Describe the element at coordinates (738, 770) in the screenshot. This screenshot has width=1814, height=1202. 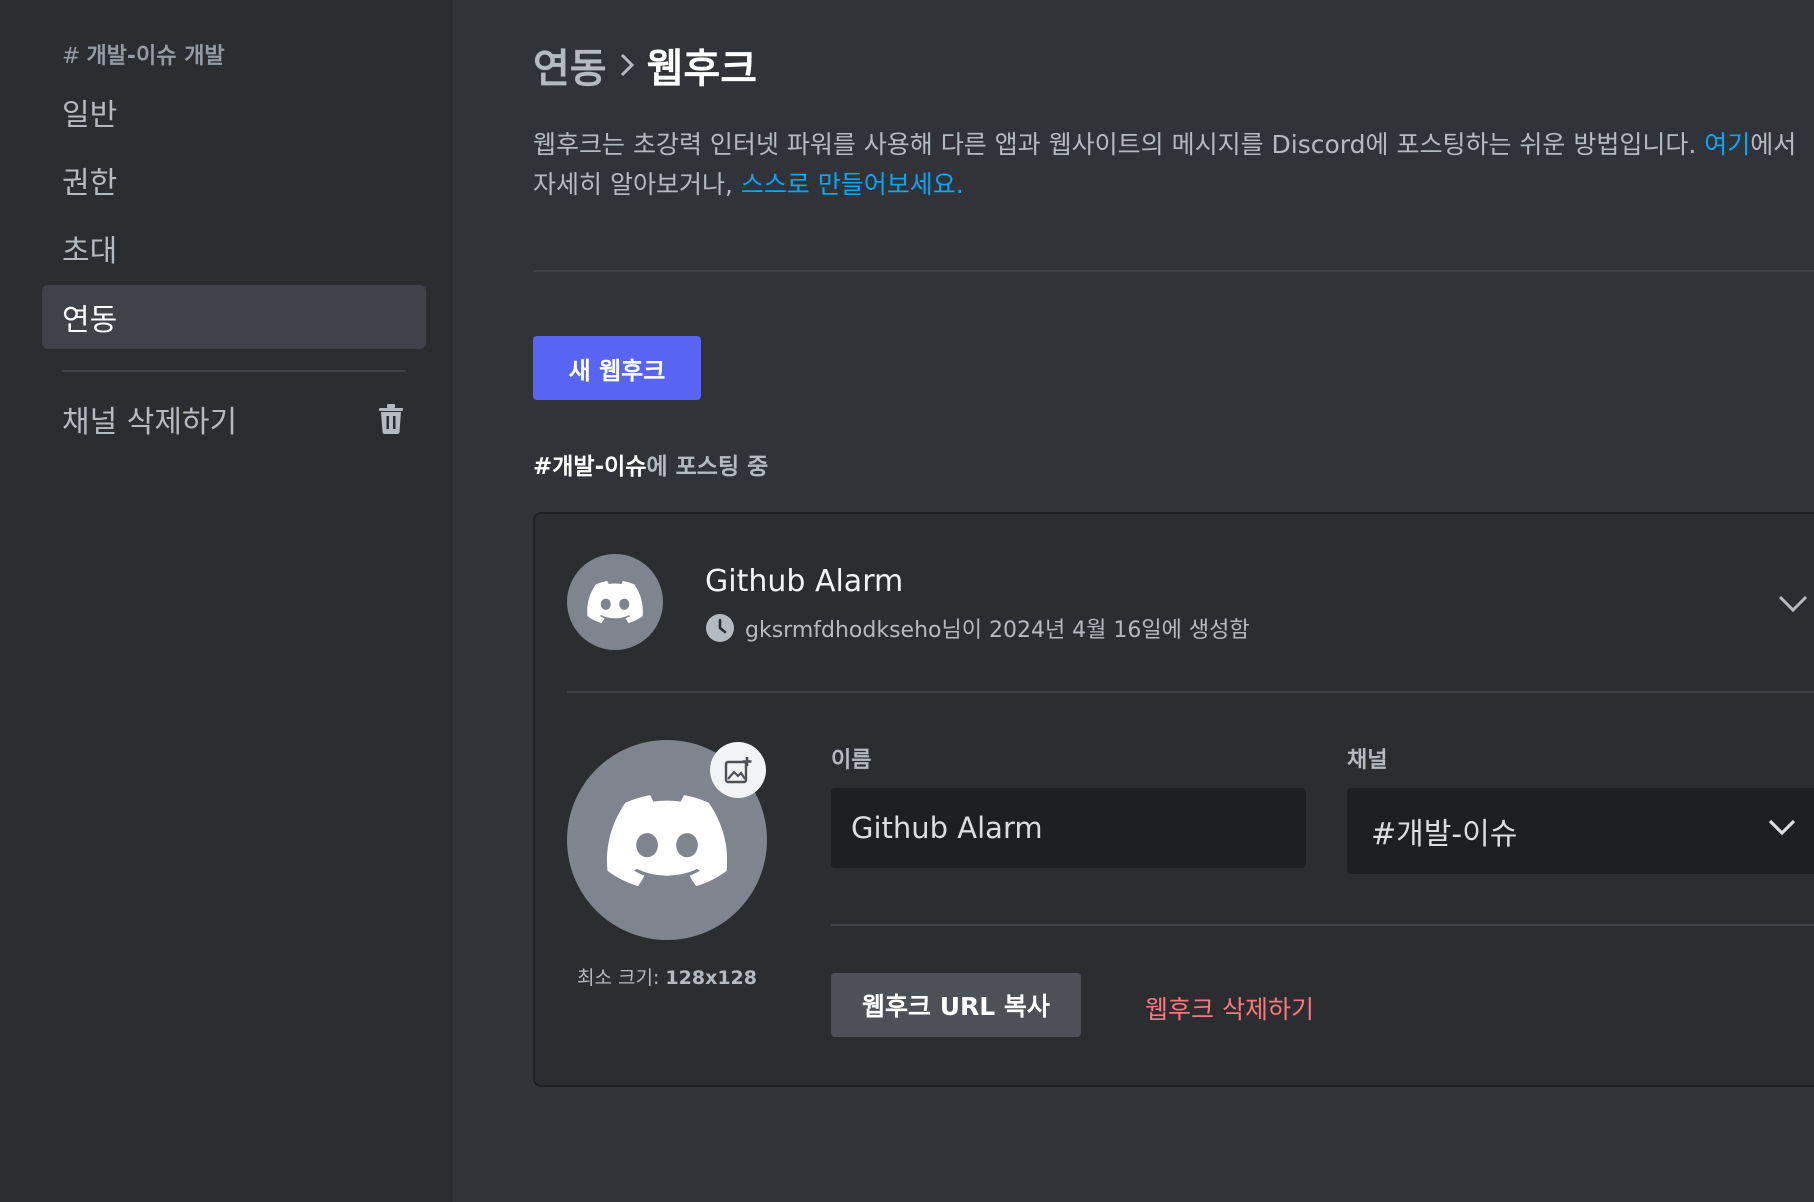
I see `image-add-icon` at that location.